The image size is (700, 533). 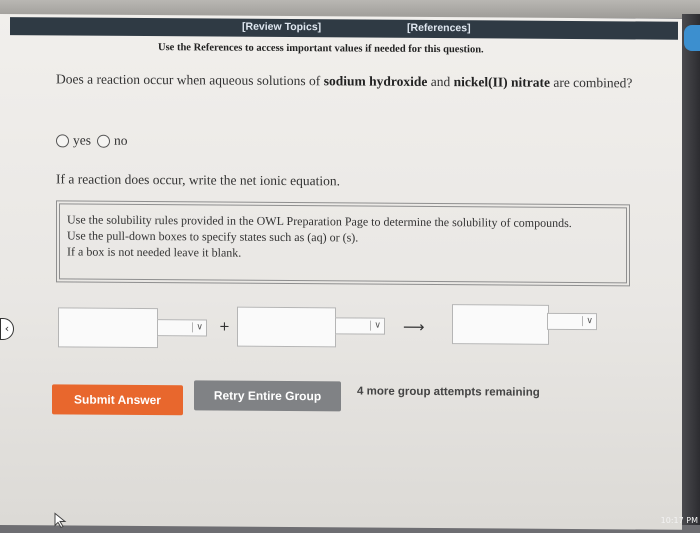 What do you see at coordinates (448, 392) in the screenshot?
I see `attempts-remaining: 4 more group attempts remaining` at bounding box center [448, 392].